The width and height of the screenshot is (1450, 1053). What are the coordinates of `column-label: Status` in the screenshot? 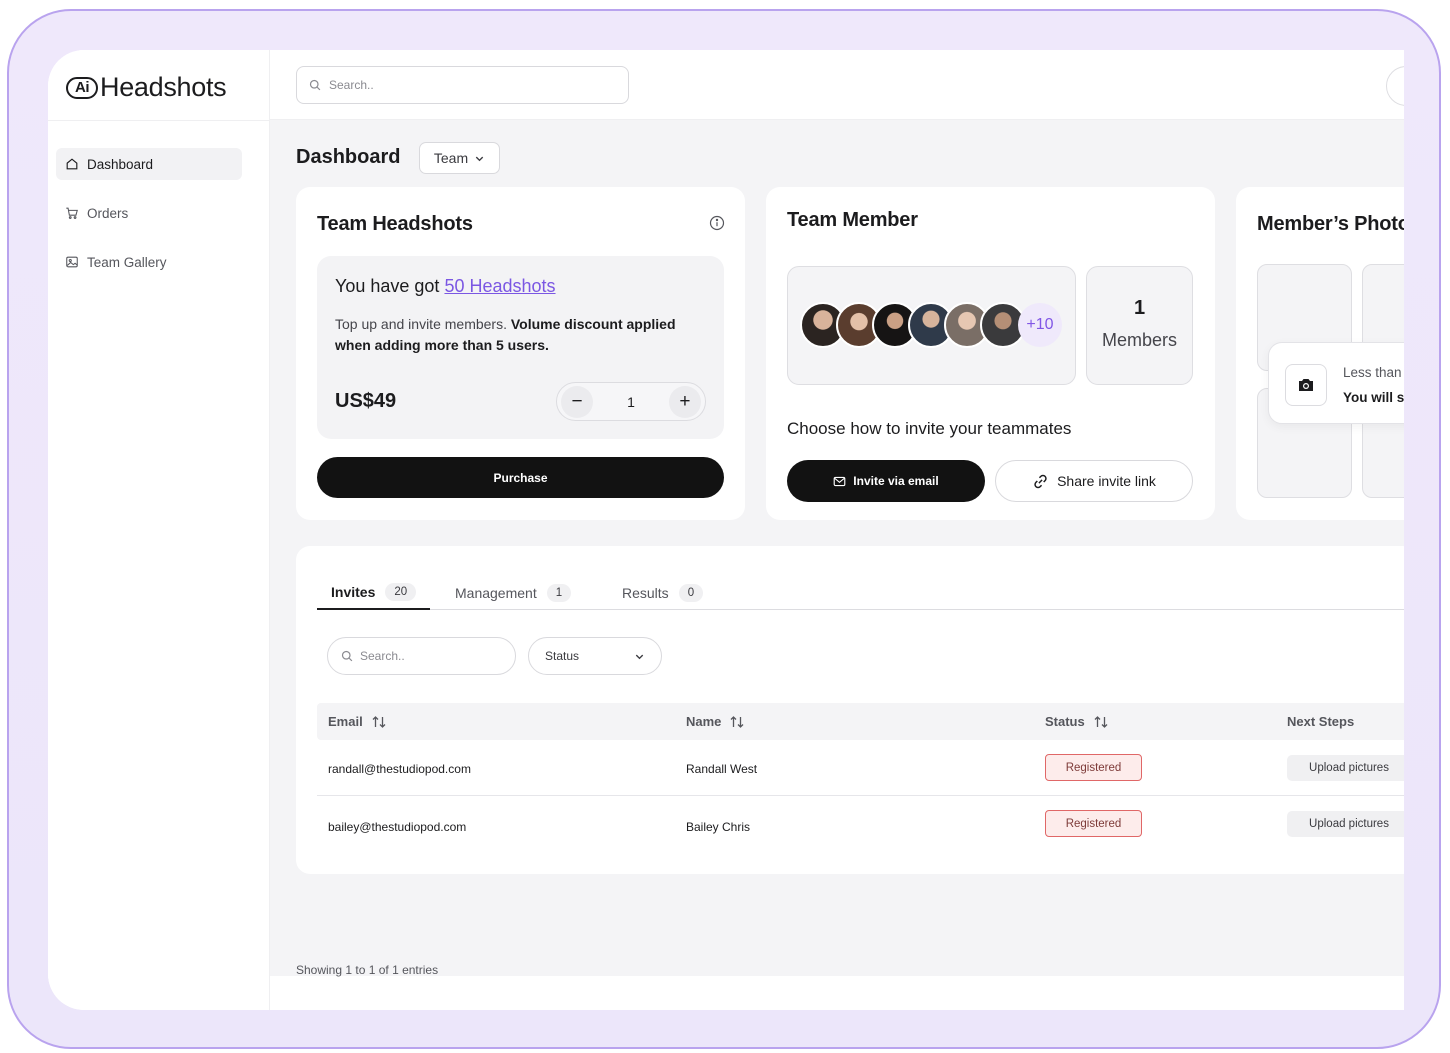 It's located at (1065, 721).